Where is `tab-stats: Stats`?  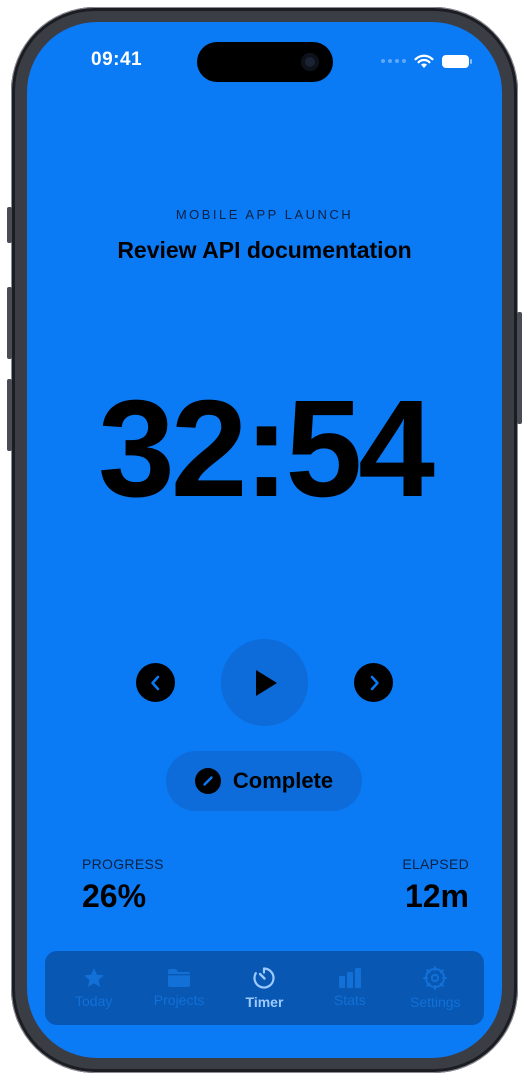
tab-stats: Stats is located at coordinates (350, 988).